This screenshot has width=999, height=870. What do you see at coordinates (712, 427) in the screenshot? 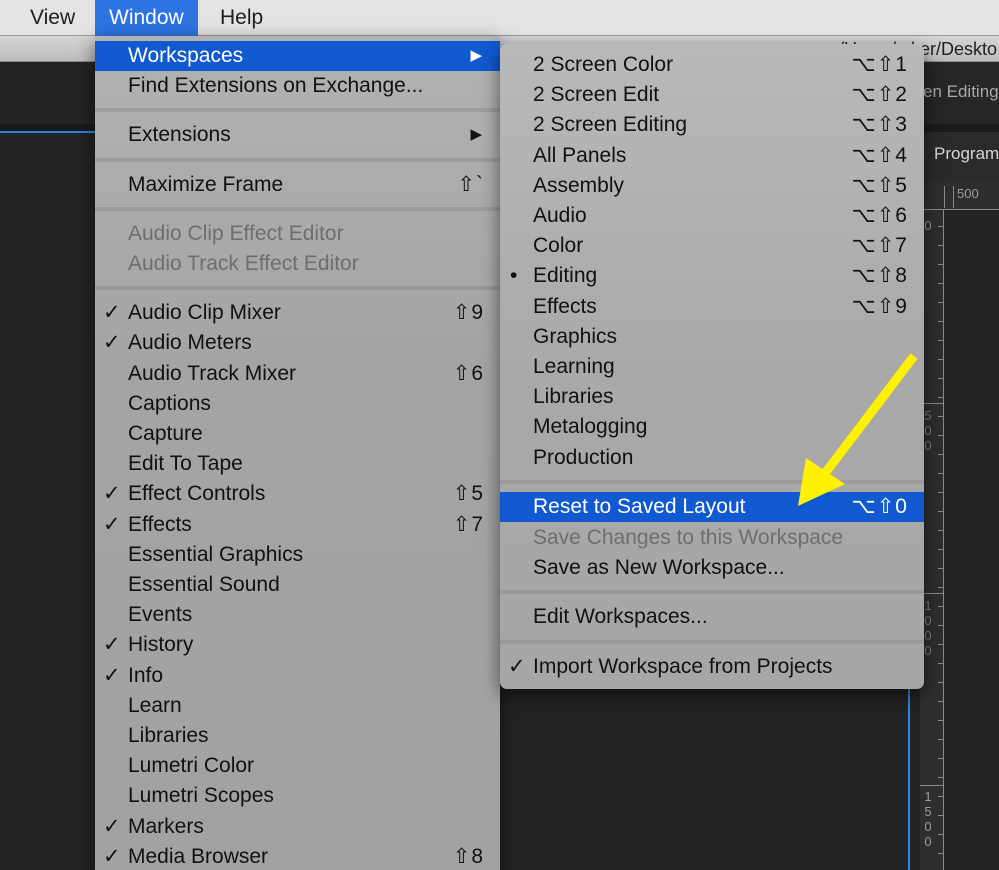
I see `menu-item-metalogging: Metalogging` at bounding box center [712, 427].